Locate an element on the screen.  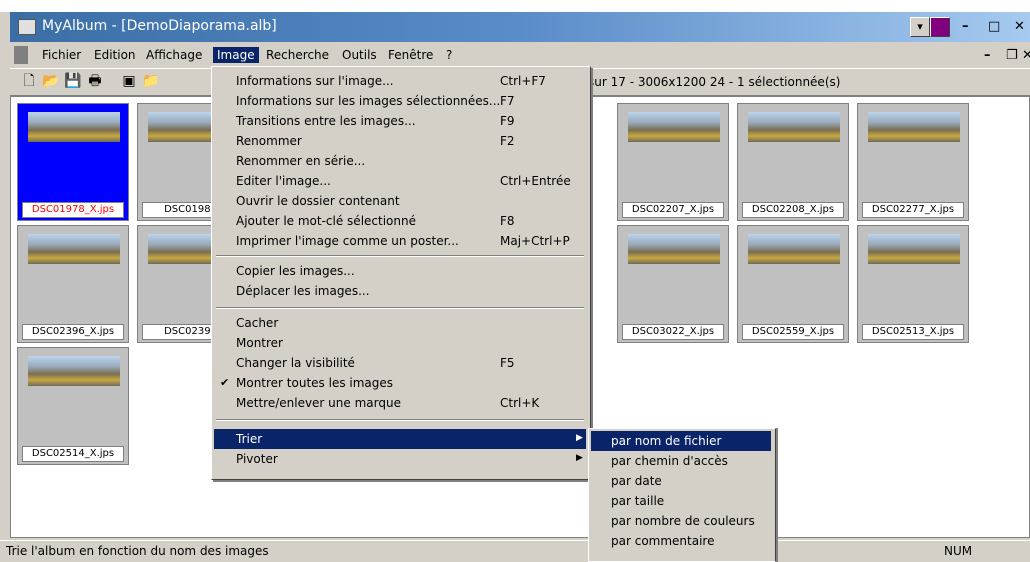
new-file-icon: 🗋 is located at coordinates (29, 81).